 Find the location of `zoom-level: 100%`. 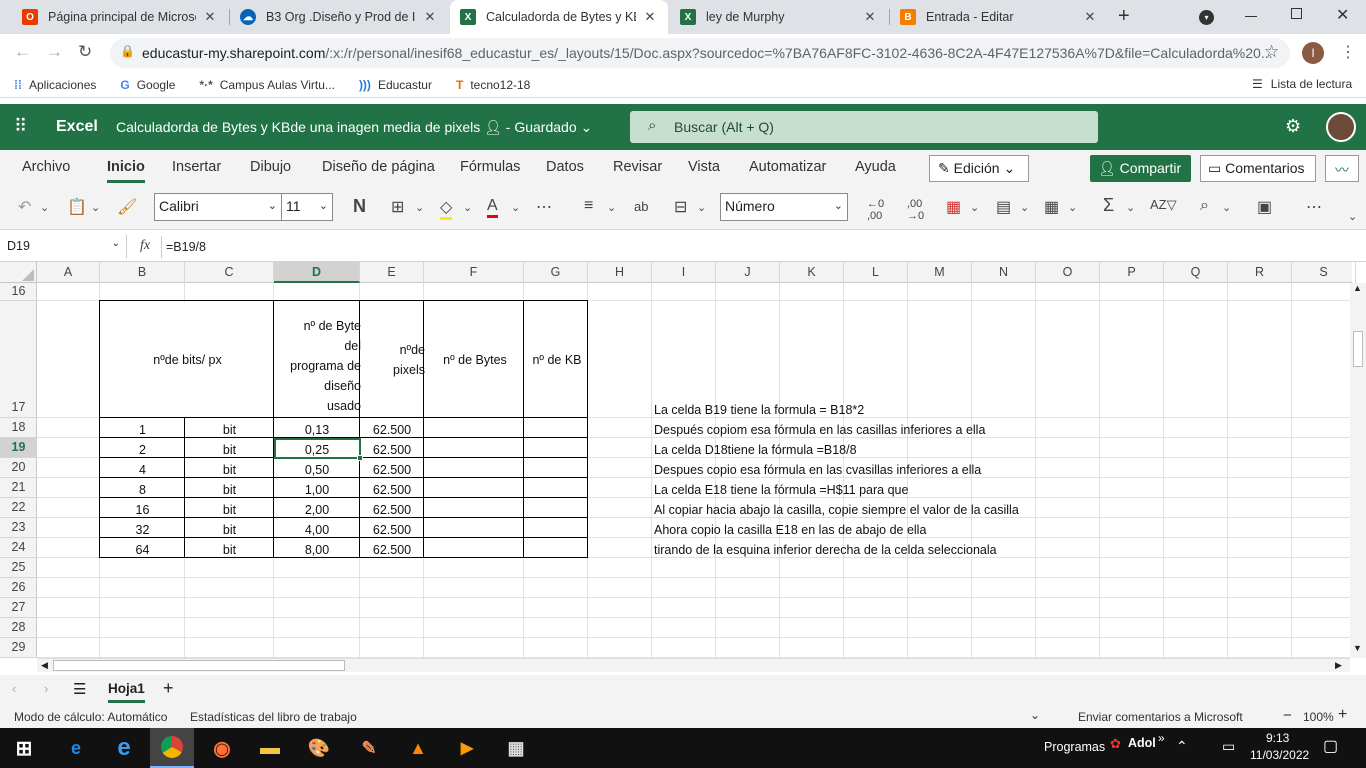

zoom-level: 100% is located at coordinates (1318, 717).